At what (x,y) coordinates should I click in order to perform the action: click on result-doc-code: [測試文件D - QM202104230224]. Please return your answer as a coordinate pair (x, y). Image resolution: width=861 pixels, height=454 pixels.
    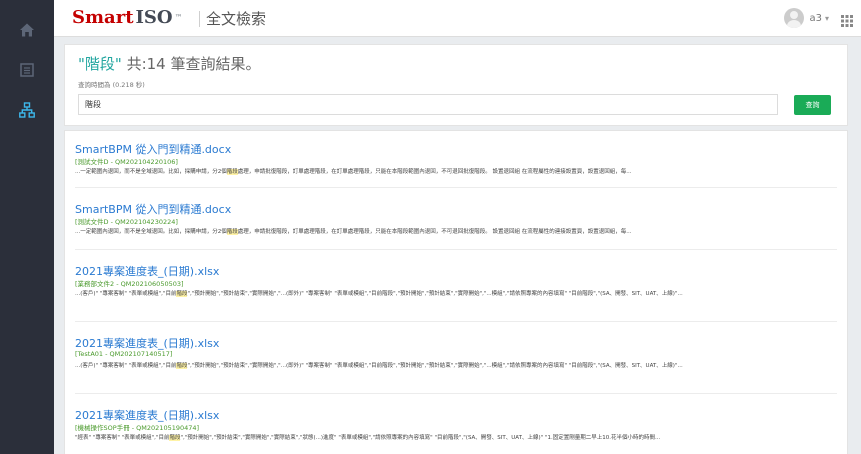
    Looking at the image, I should click on (126, 222).